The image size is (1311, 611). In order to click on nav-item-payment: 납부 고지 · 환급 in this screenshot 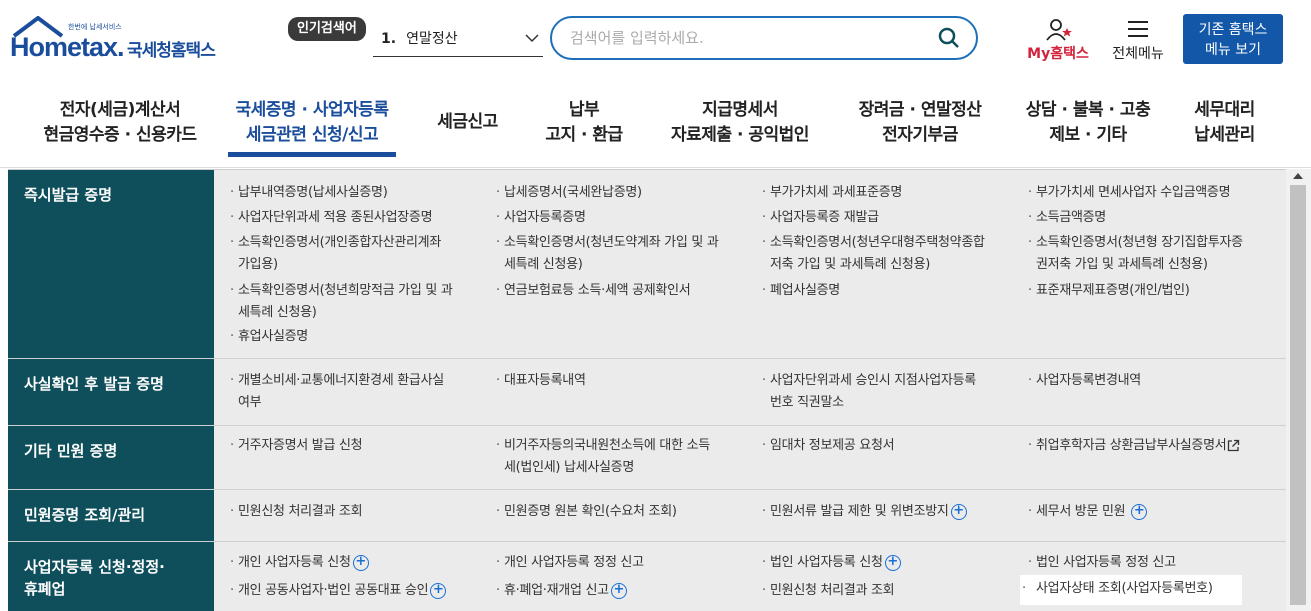, I will do `click(584, 123)`.